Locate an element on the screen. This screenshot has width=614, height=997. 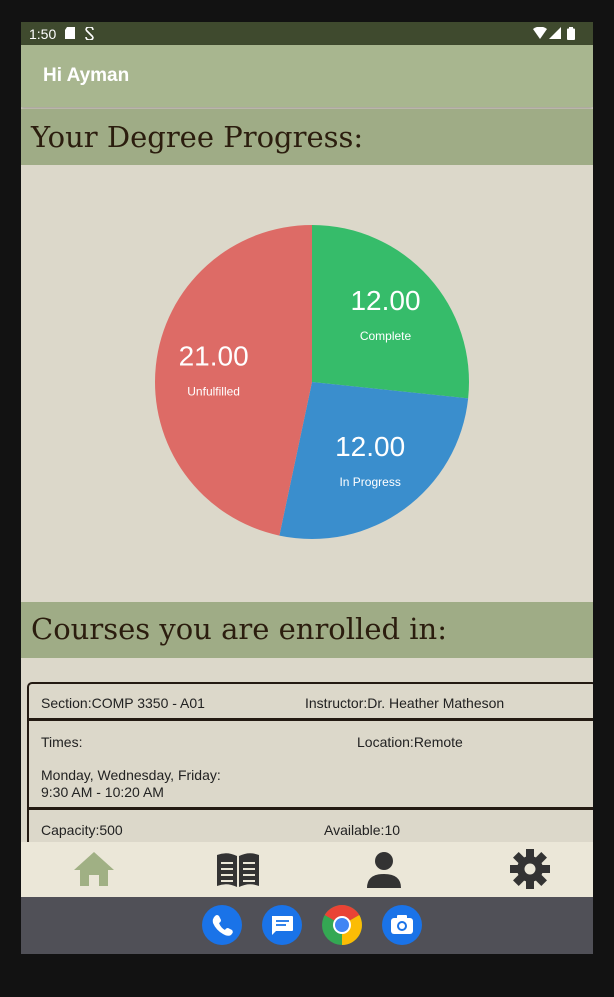
camera-app is located at coordinates (402, 925).